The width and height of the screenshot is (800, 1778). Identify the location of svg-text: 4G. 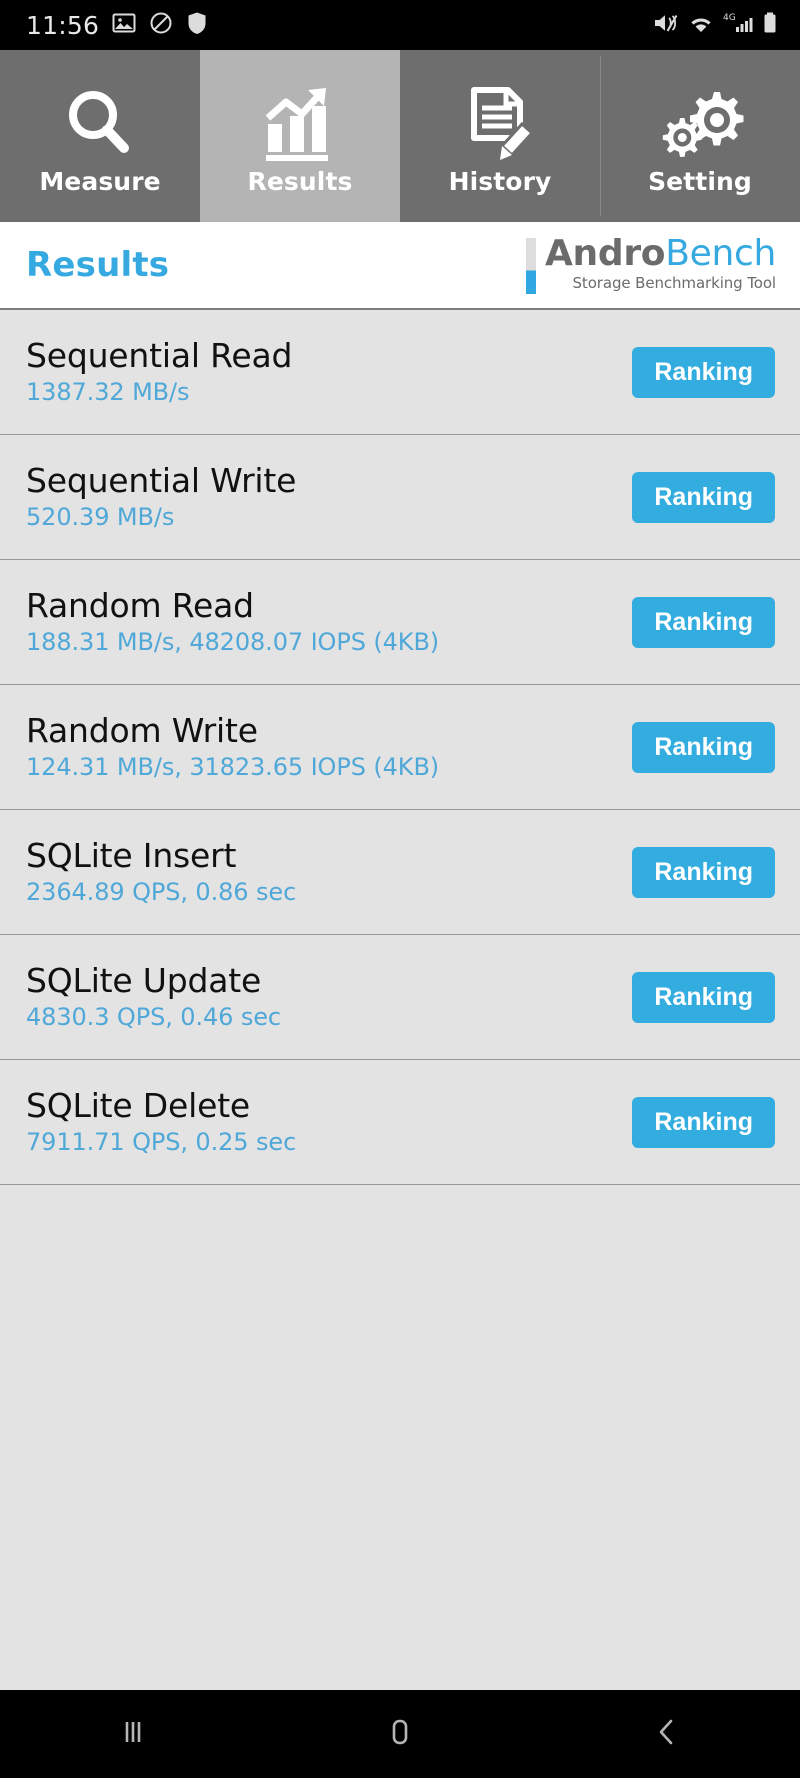
(729, 18).